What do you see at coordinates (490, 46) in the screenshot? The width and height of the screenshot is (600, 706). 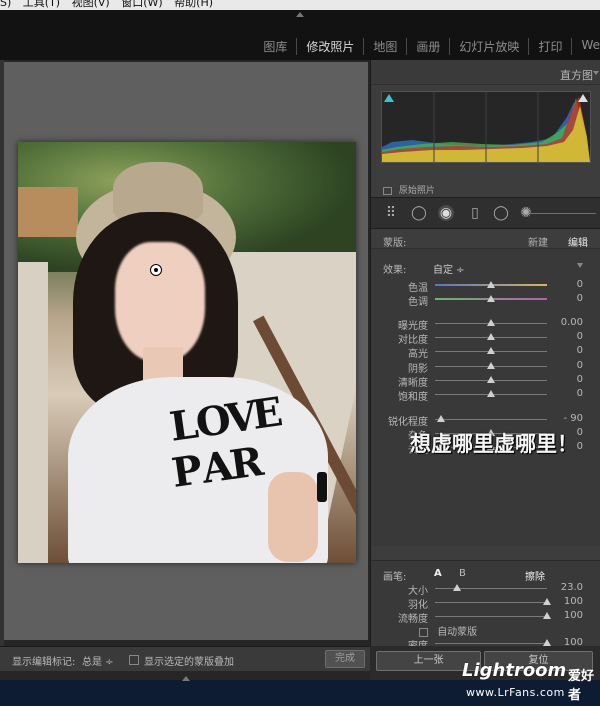 I see `module-tab: 幻灯片放映` at bounding box center [490, 46].